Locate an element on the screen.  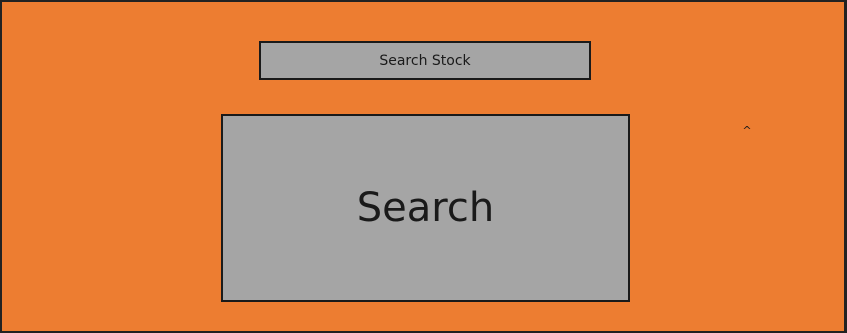
search-stock-button: Search Stock is located at coordinates (425, 60).